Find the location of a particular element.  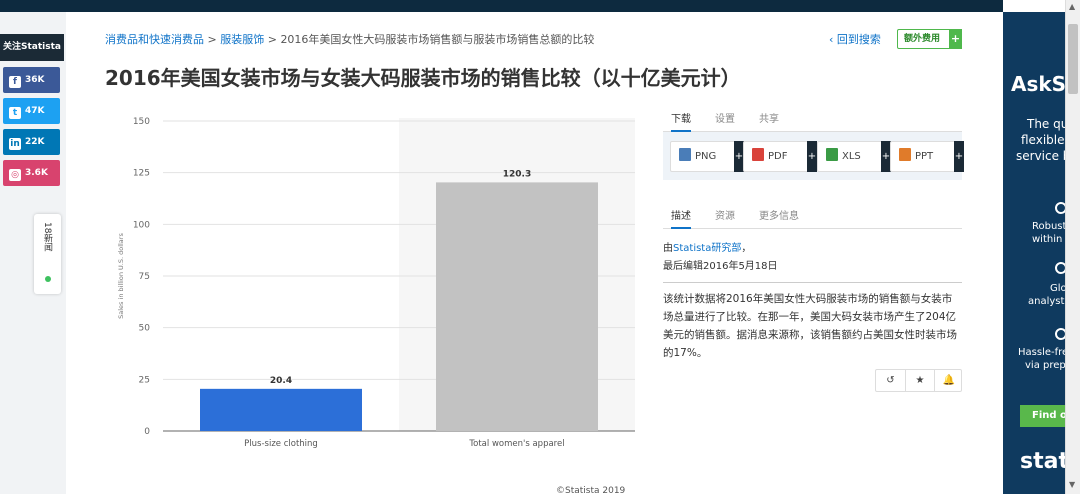

ad-brand: AskSt is located at coordinates (1038, 84).